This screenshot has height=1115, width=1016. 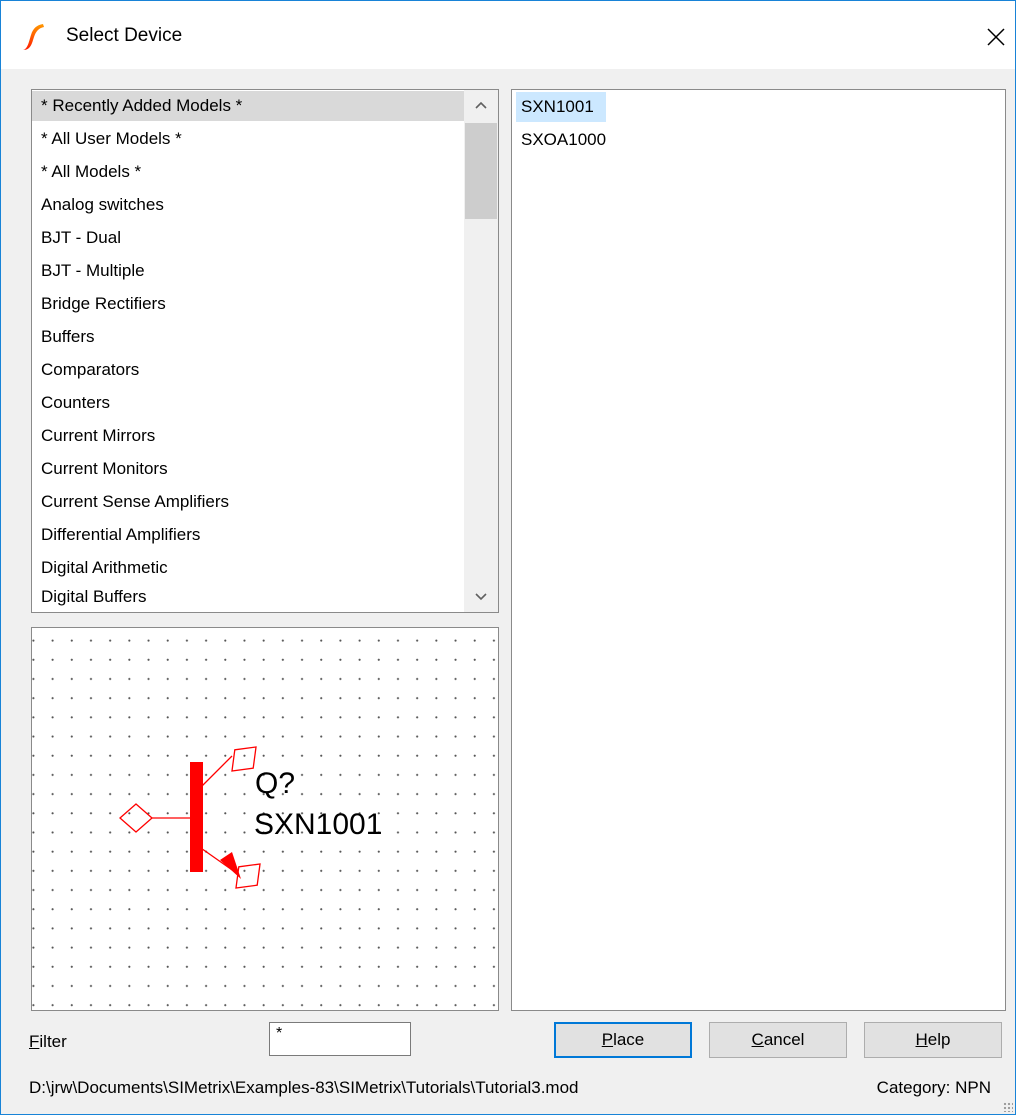 I want to click on list-item: * All User Models *, so click(x=107, y=139).